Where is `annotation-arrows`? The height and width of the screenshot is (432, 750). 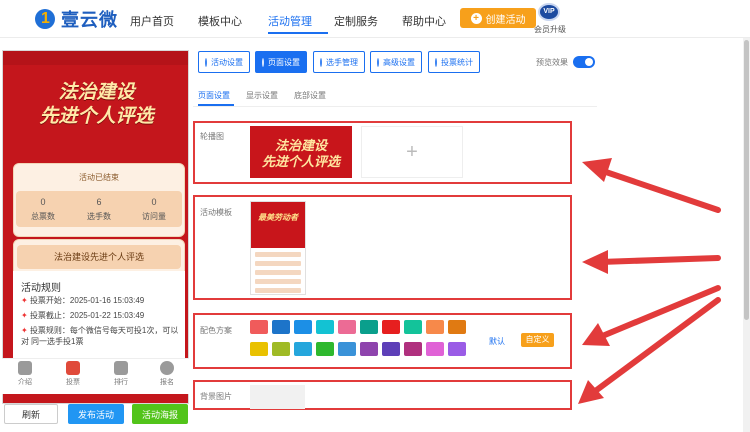 annotation-arrows is located at coordinates (649, 281).